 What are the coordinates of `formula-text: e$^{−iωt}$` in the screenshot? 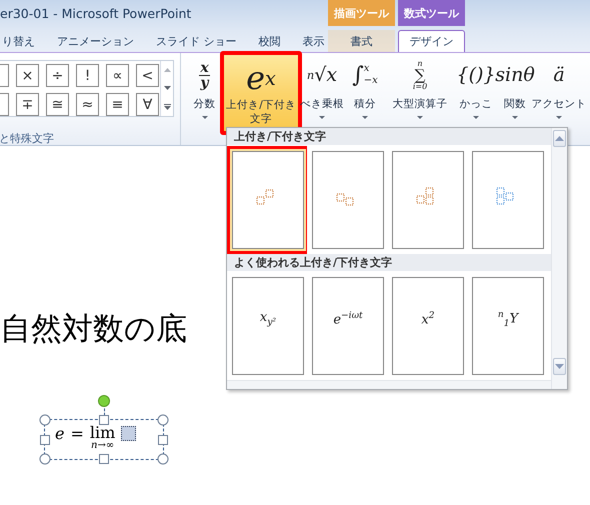 It's located at (348, 319).